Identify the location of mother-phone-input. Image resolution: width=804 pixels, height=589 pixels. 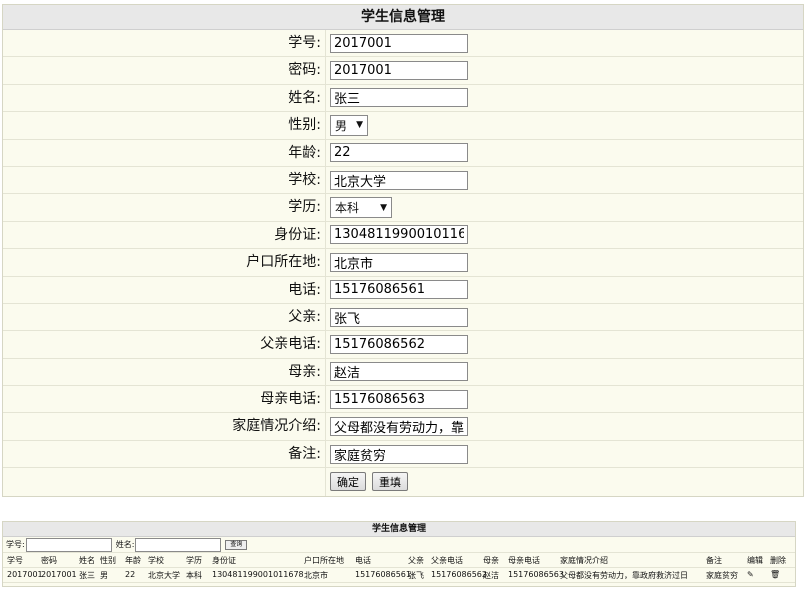
(399, 399).